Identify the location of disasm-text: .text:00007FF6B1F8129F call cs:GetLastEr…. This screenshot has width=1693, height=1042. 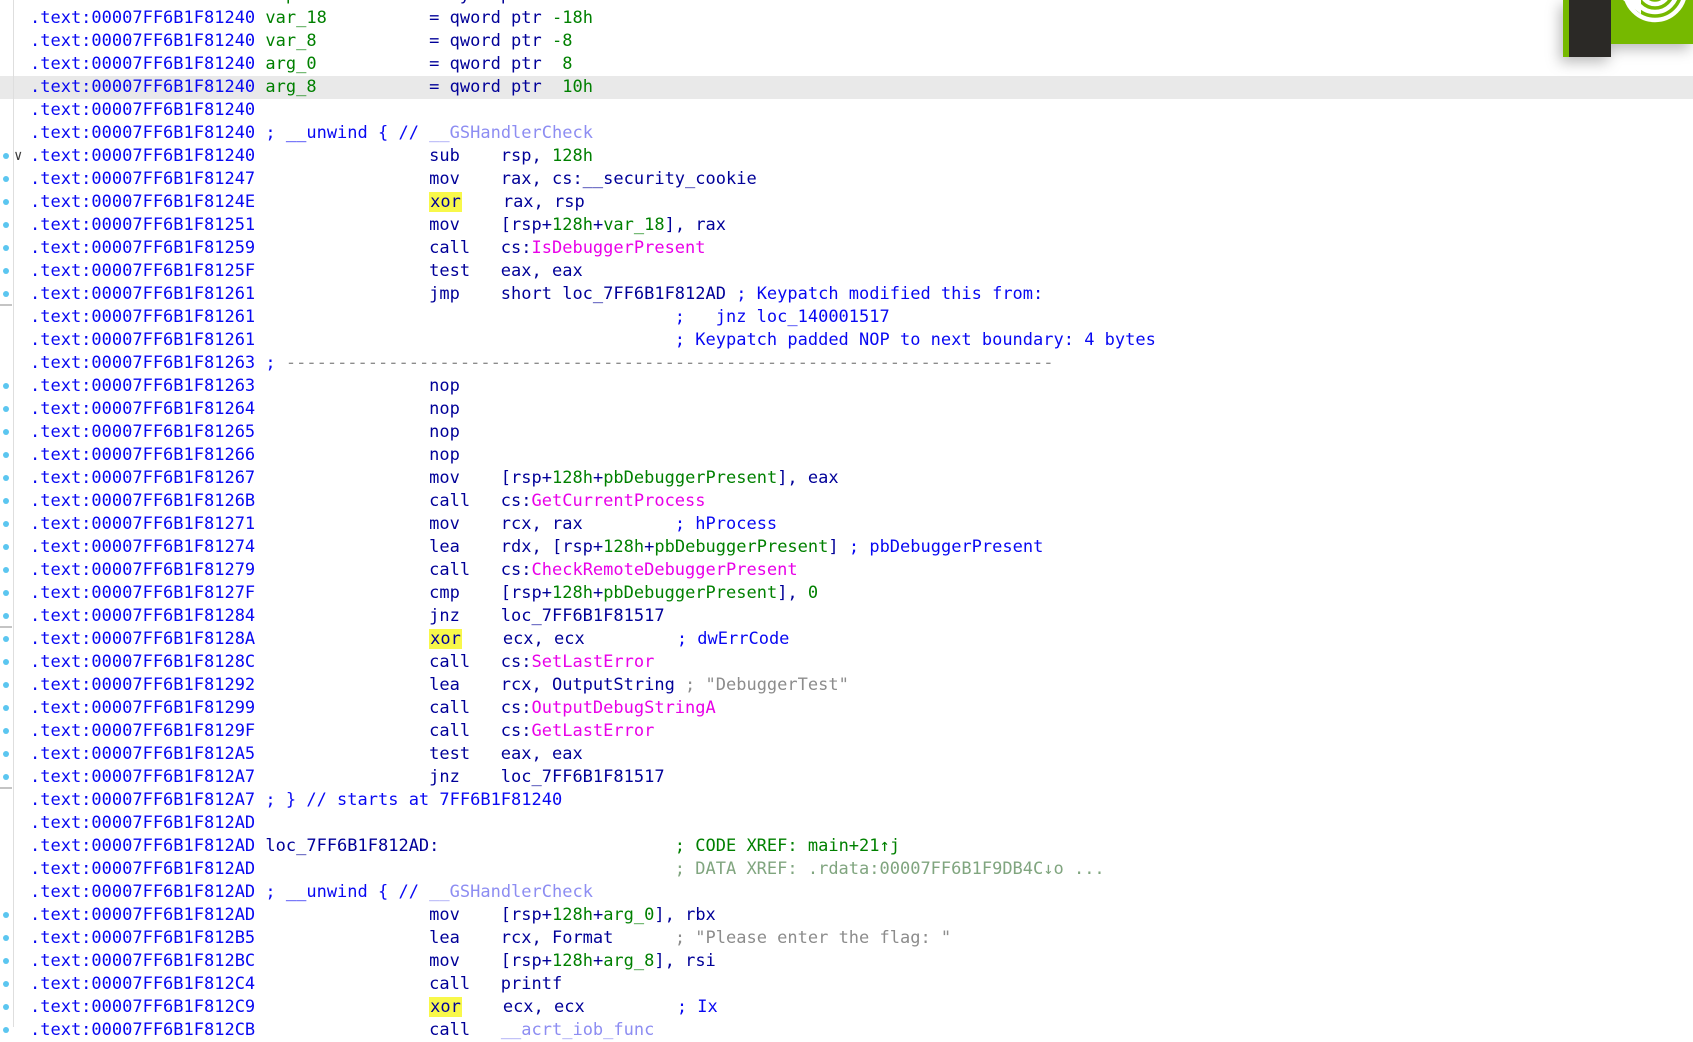
(342, 731).